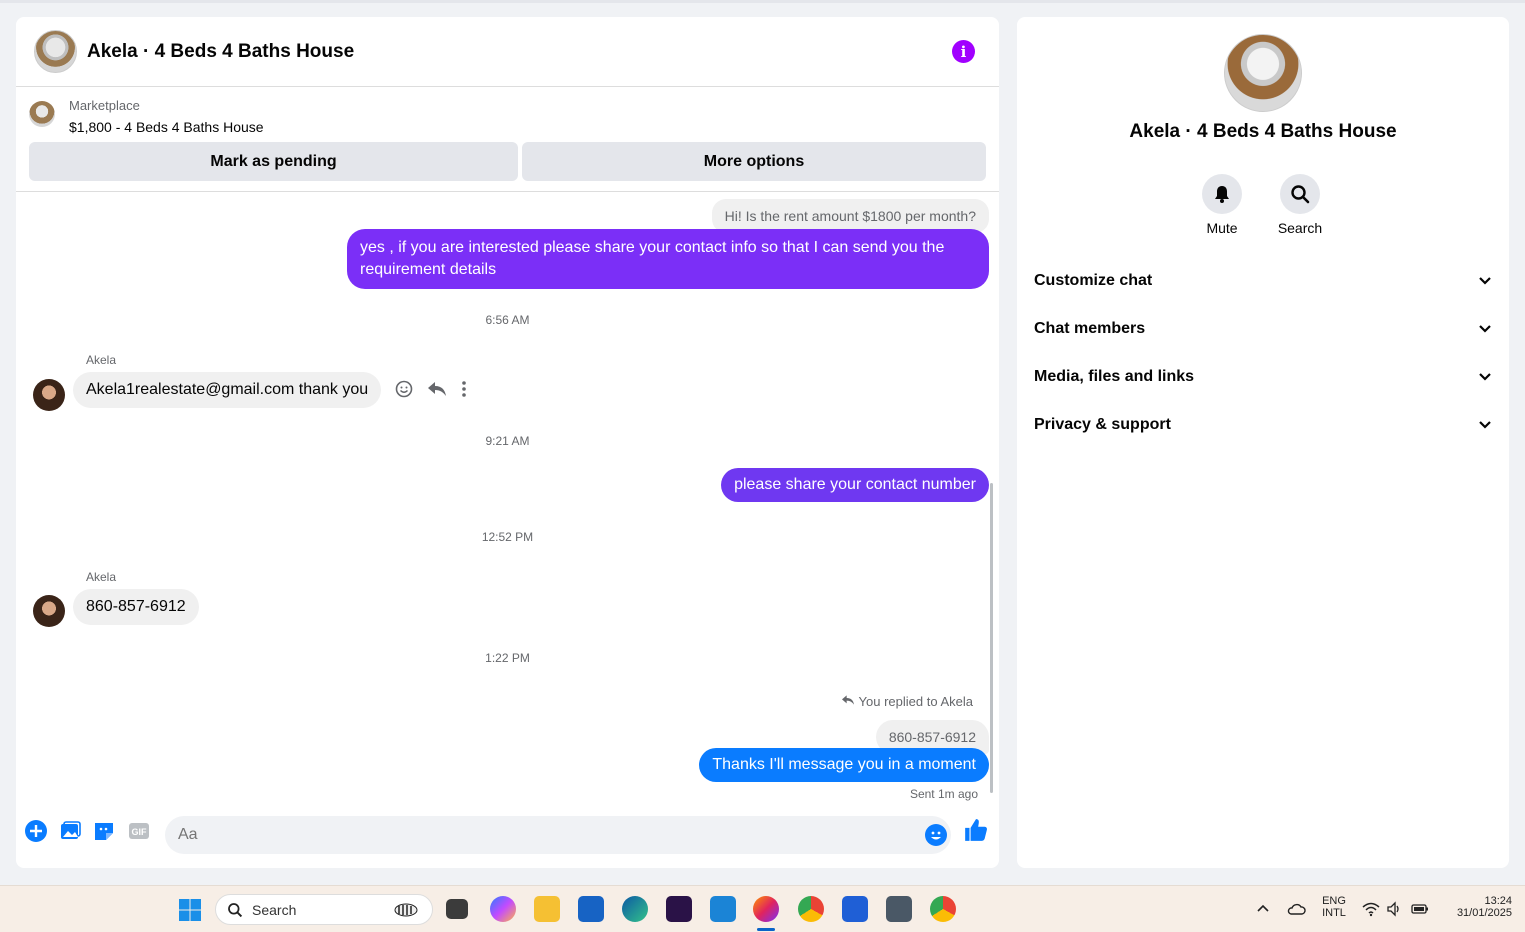  Describe the element at coordinates (1371, 909) in the screenshot. I see `wifi-icon` at that location.